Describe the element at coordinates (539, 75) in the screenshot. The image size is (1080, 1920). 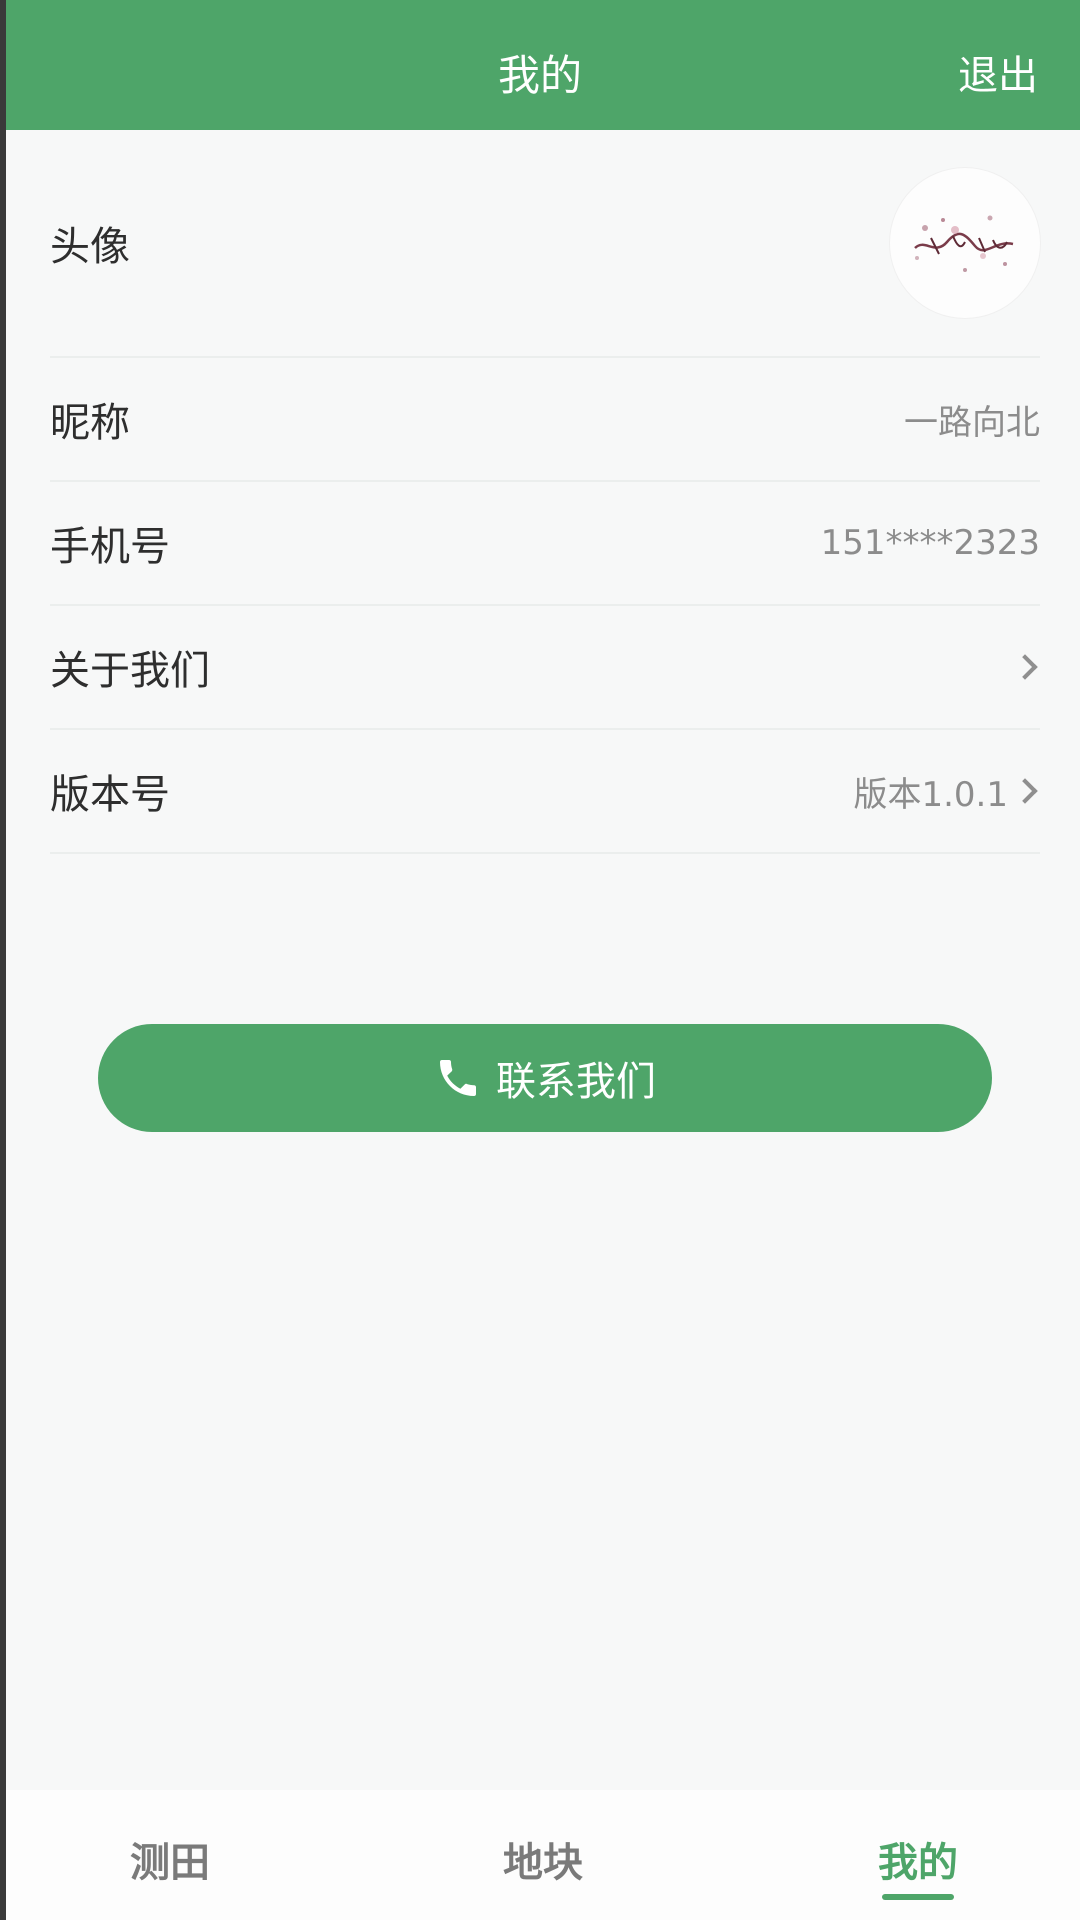
I see `page-title: 我的` at that location.